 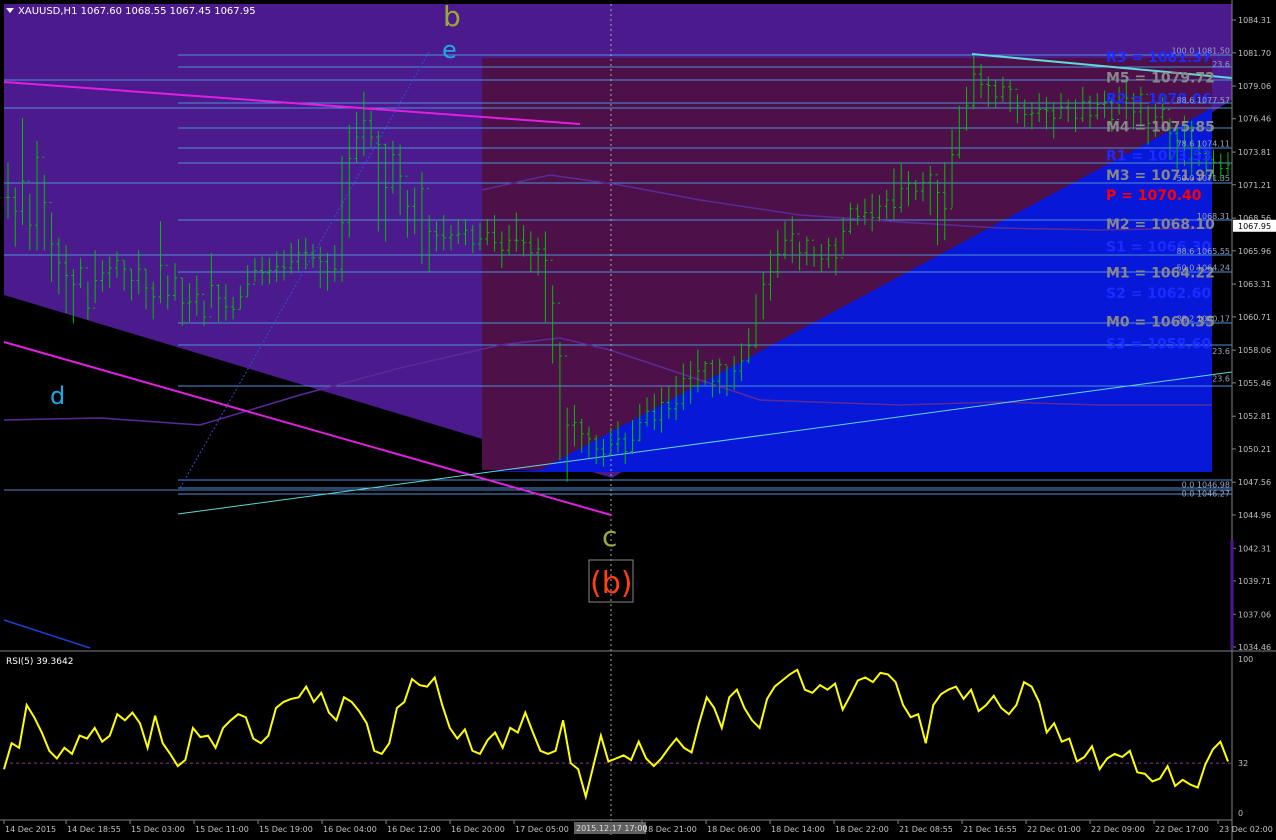 What do you see at coordinates (1213, 216) in the screenshot?
I see `fib-label: 1068.31` at bounding box center [1213, 216].